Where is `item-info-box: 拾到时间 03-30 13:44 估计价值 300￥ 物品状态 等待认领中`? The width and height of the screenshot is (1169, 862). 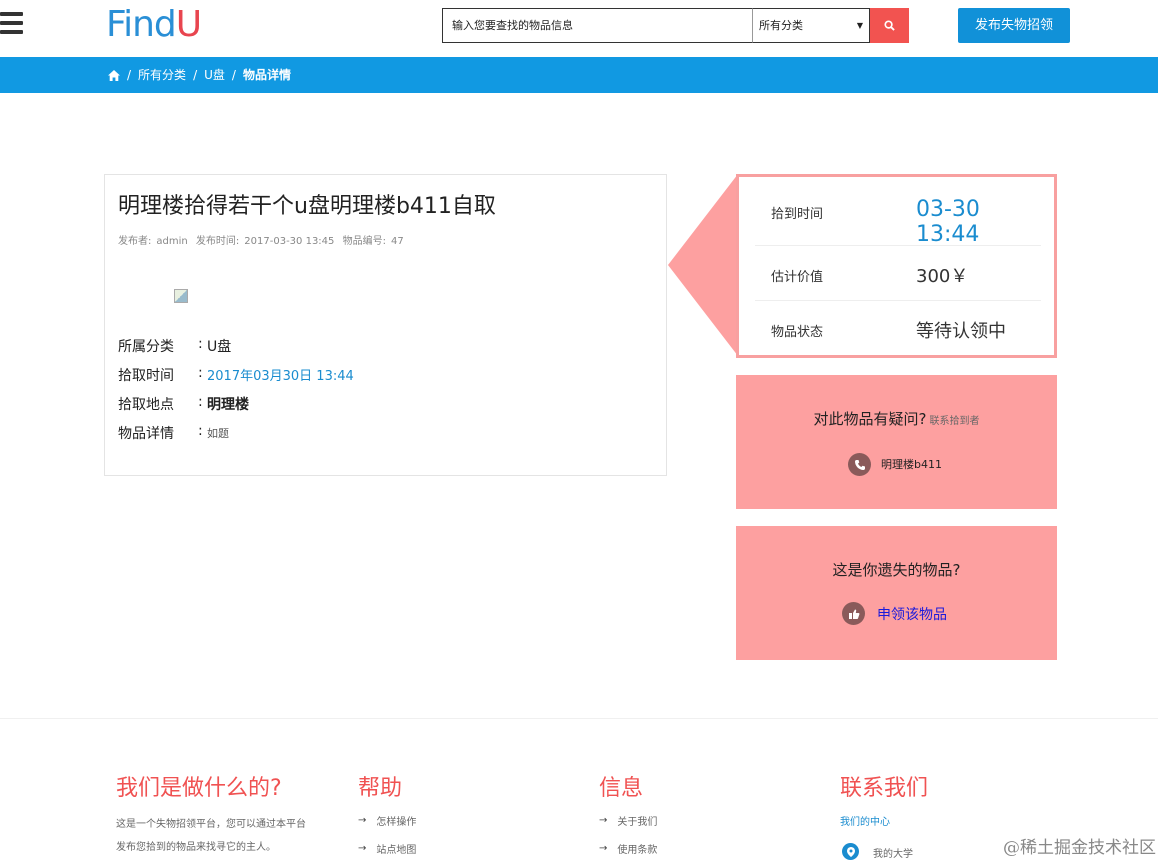
item-info-box: 拾到时间 03-30 13:44 估计价值 300￥ 物品状态 等待认领中 is located at coordinates (896, 266).